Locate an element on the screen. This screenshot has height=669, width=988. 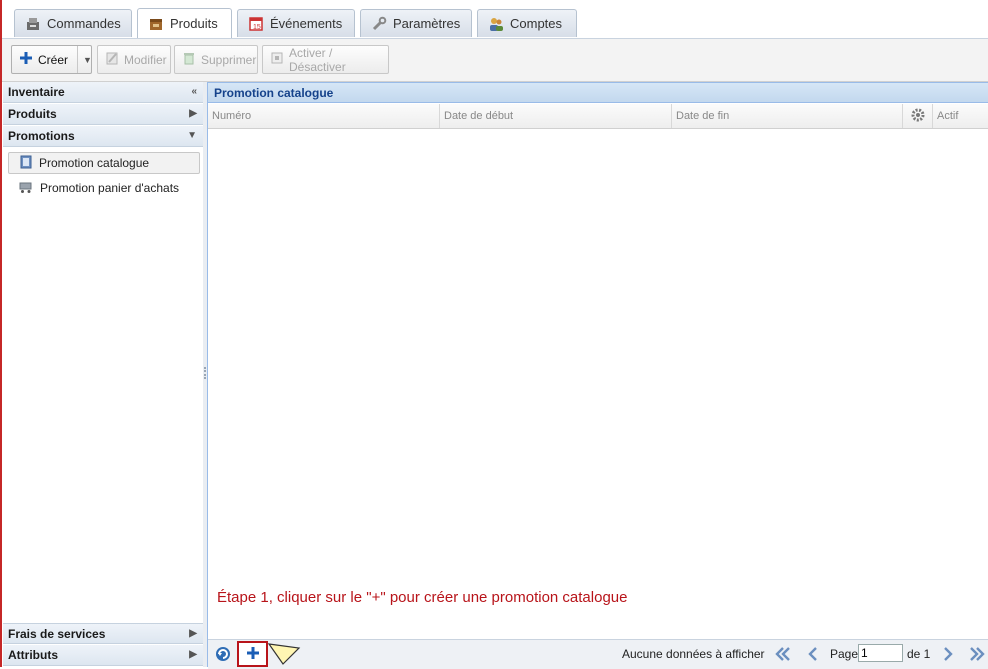
column-label: Date de début is located at coordinates (479, 116).